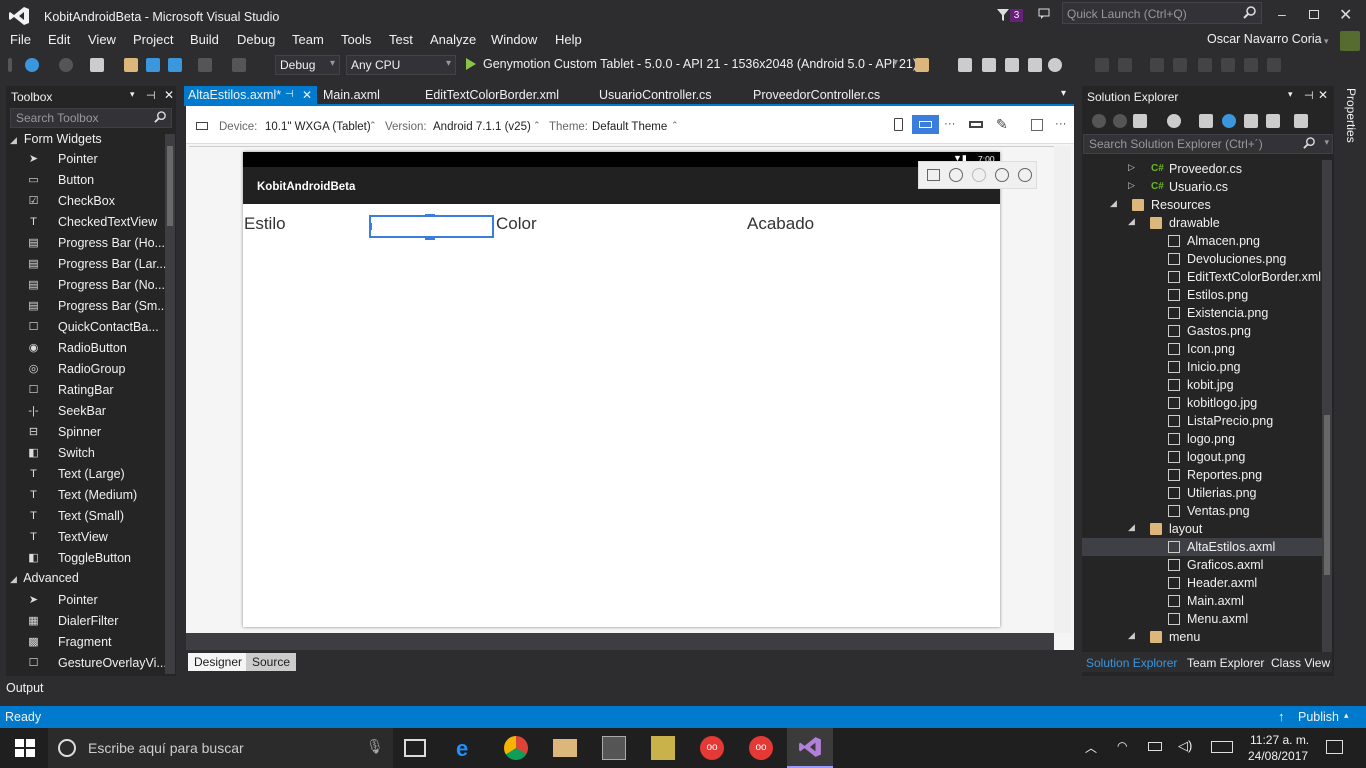 The width and height of the screenshot is (1366, 768). What do you see at coordinates (220, 748) in the screenshot?
I see `taskbar-search-box: Escribe aquí para buscar 🎙` at bounding box center [220, 748].